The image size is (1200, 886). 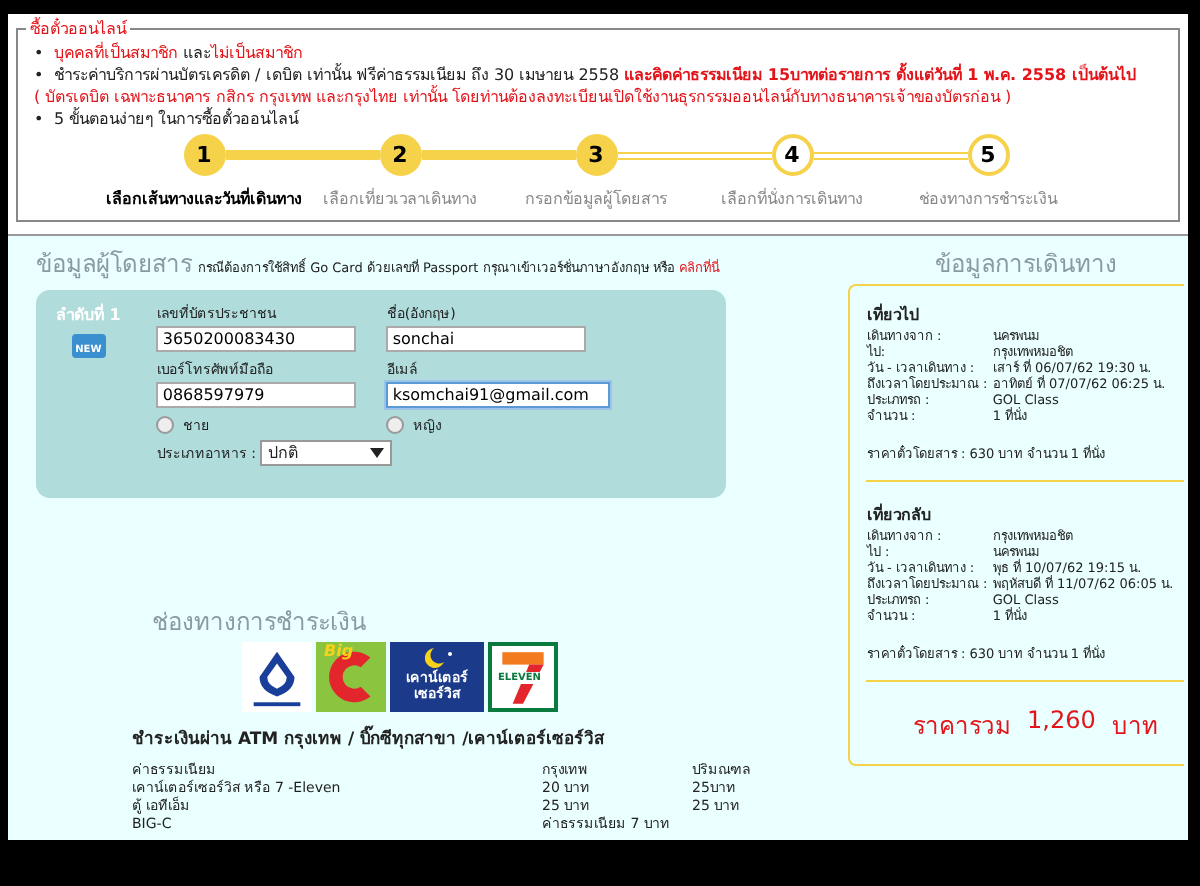 I want to click on notice-text: และ, so click(x=196, y=53).